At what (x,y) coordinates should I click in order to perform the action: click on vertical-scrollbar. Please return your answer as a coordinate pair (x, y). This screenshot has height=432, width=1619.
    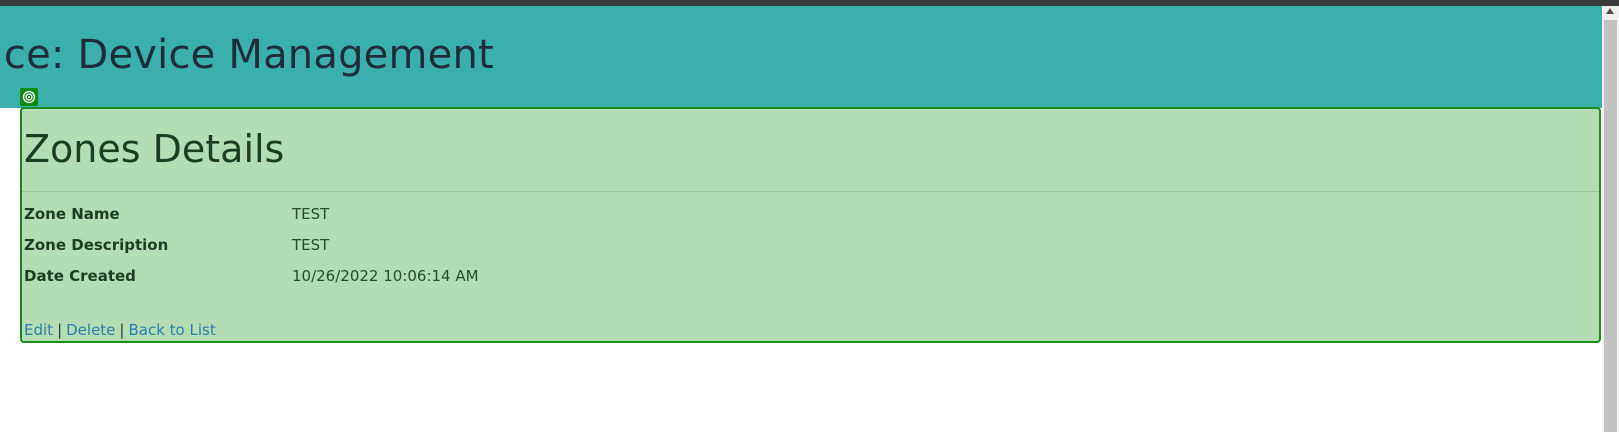
    Looking at the image, I should click on (1610, 219).